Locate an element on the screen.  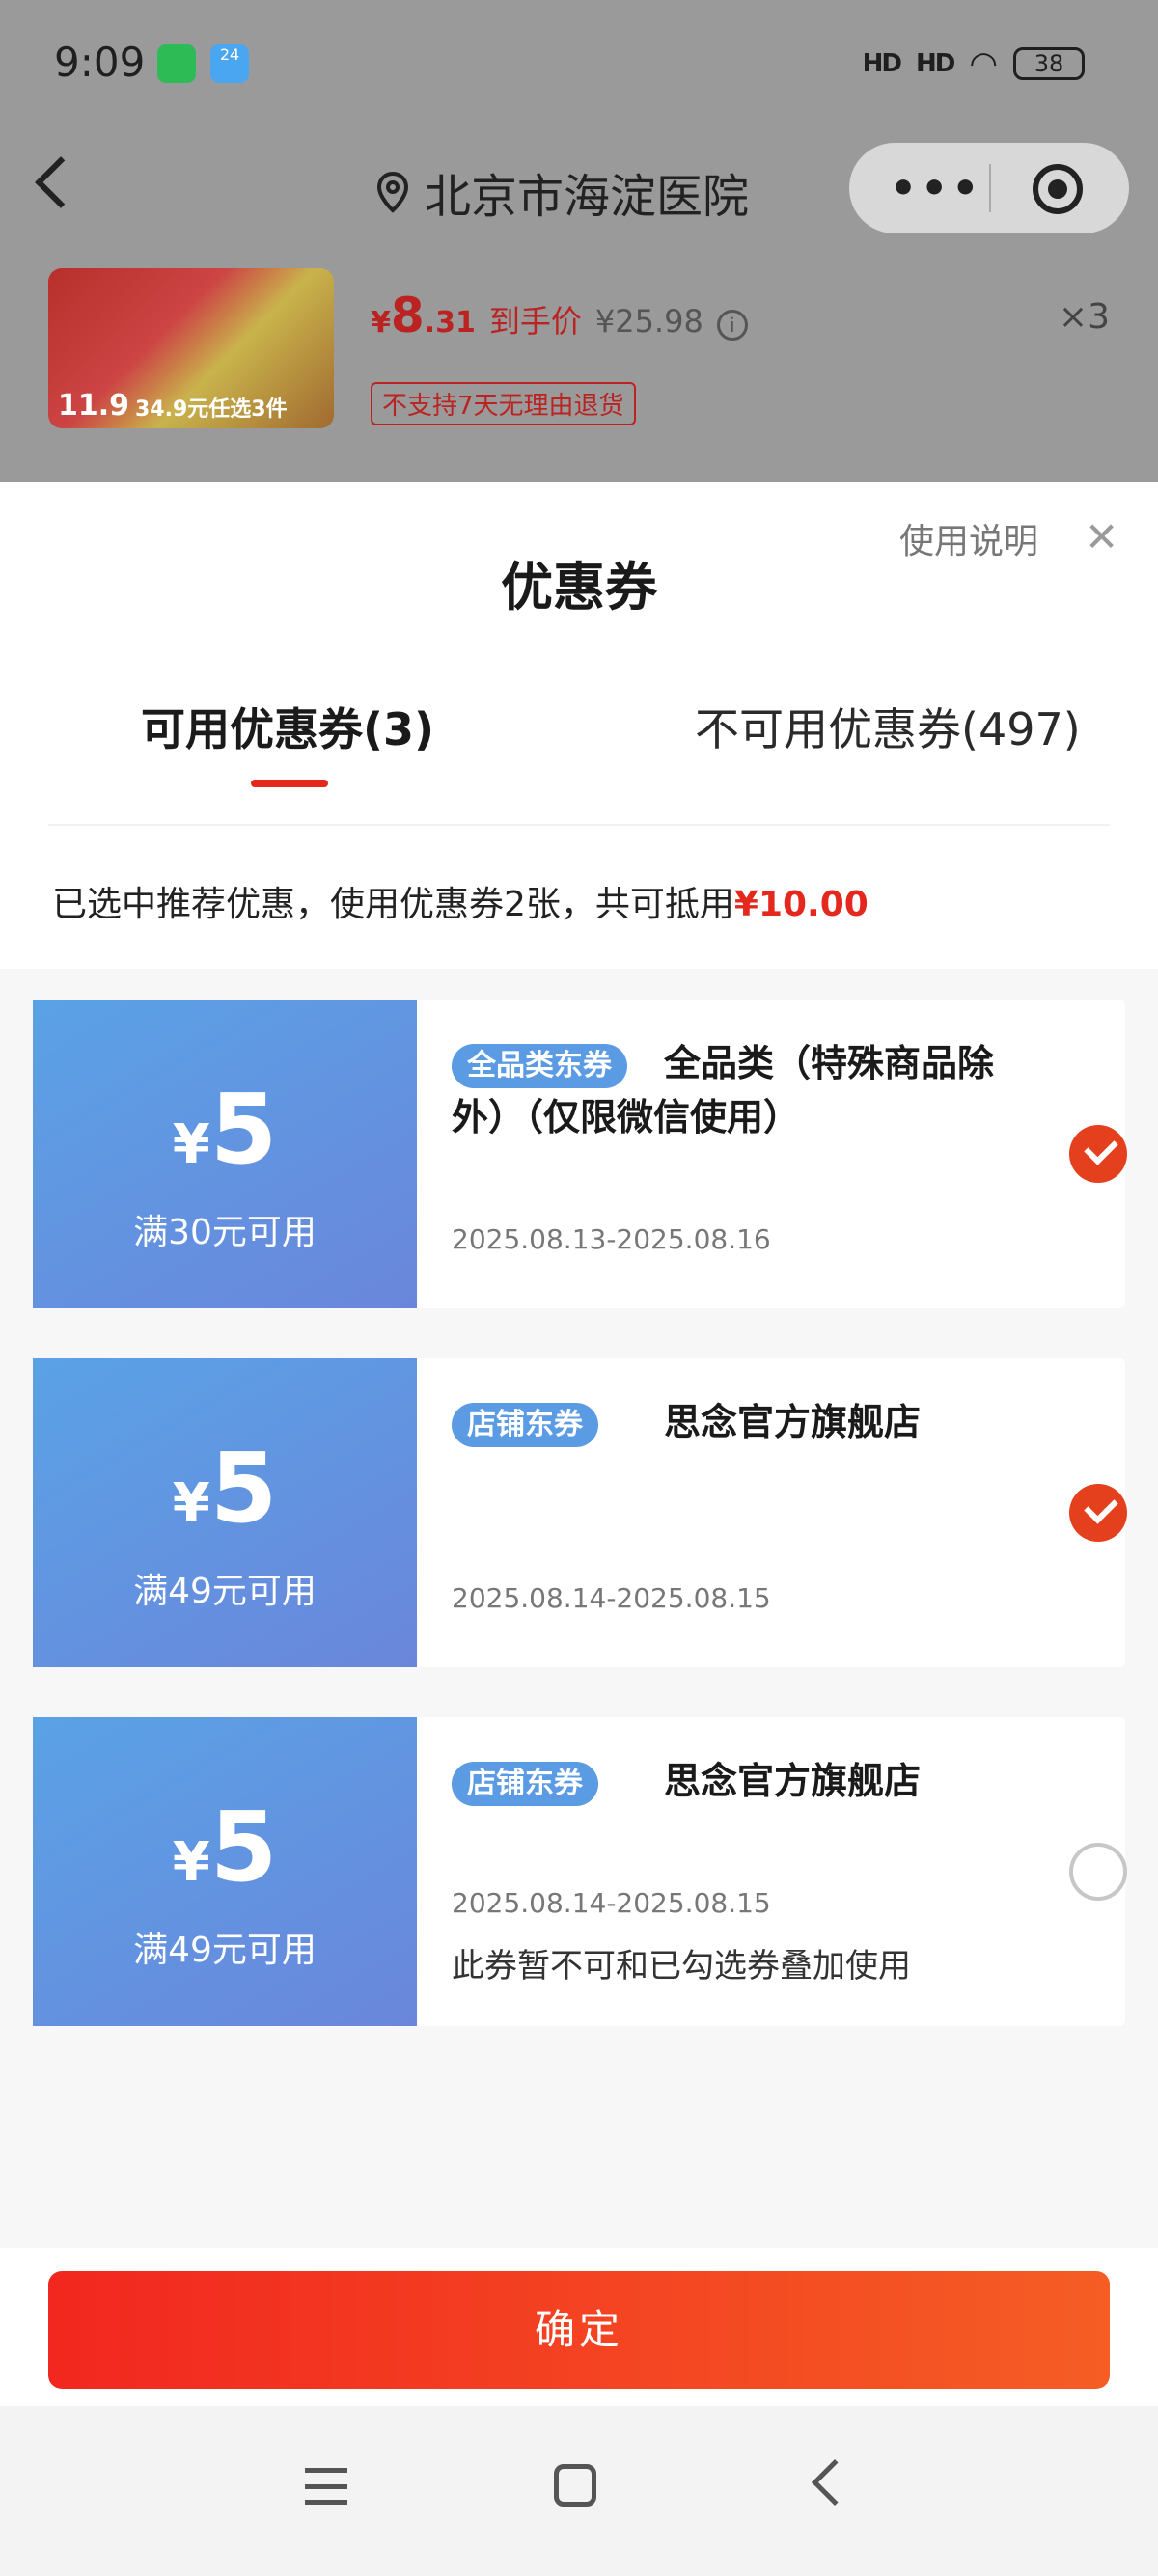
capsule-divider is located at coordinates (990, 188).